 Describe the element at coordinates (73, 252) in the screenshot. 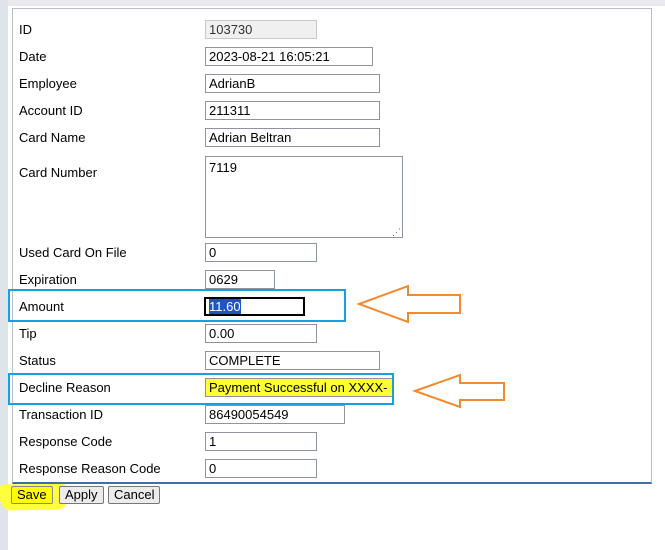

I see `used-card-on-file-label: Used Card On File` at that location.